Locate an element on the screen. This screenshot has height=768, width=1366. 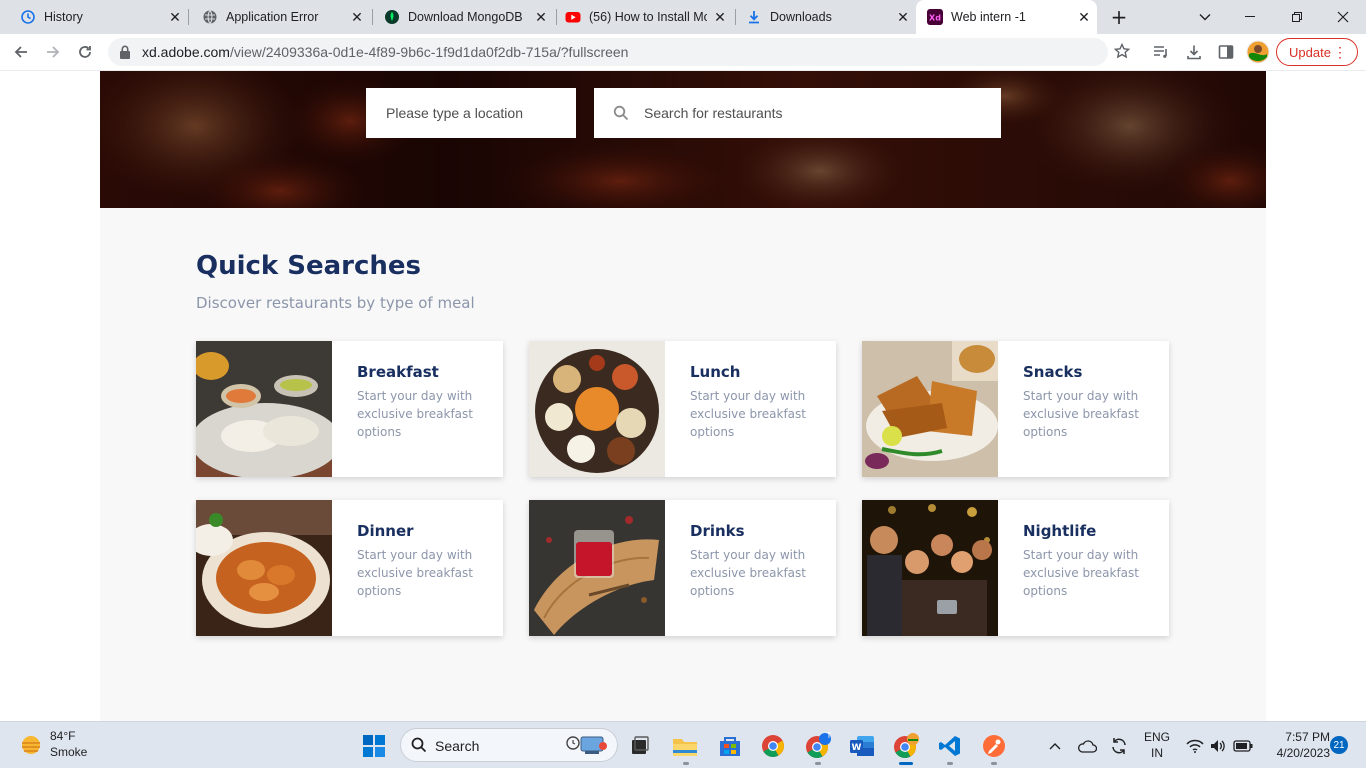
show-hidden-icons-chevron-up-icon is located at coordinates (1055, 746).